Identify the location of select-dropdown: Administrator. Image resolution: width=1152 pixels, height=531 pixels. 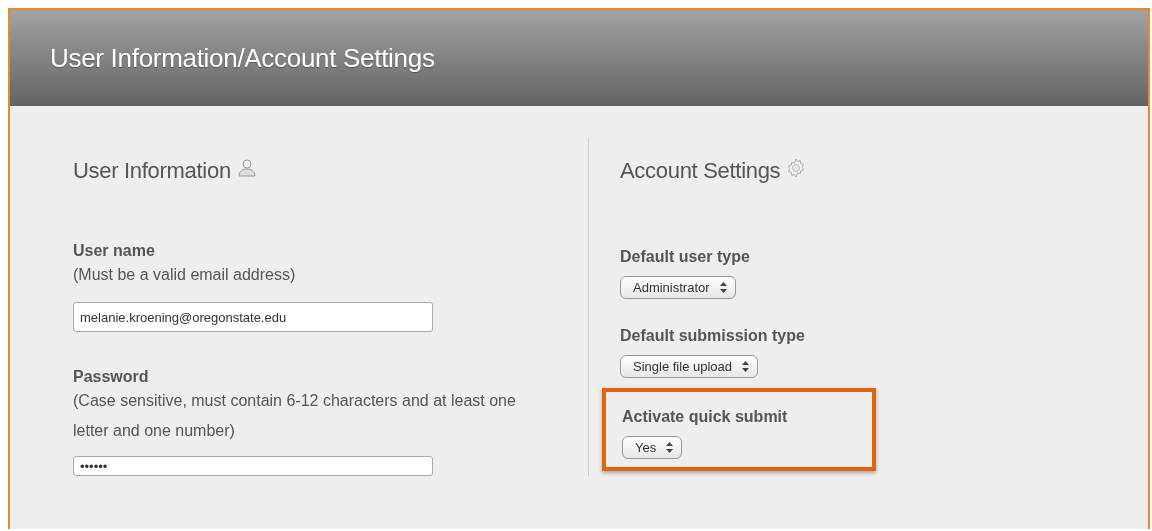
(678, 287).